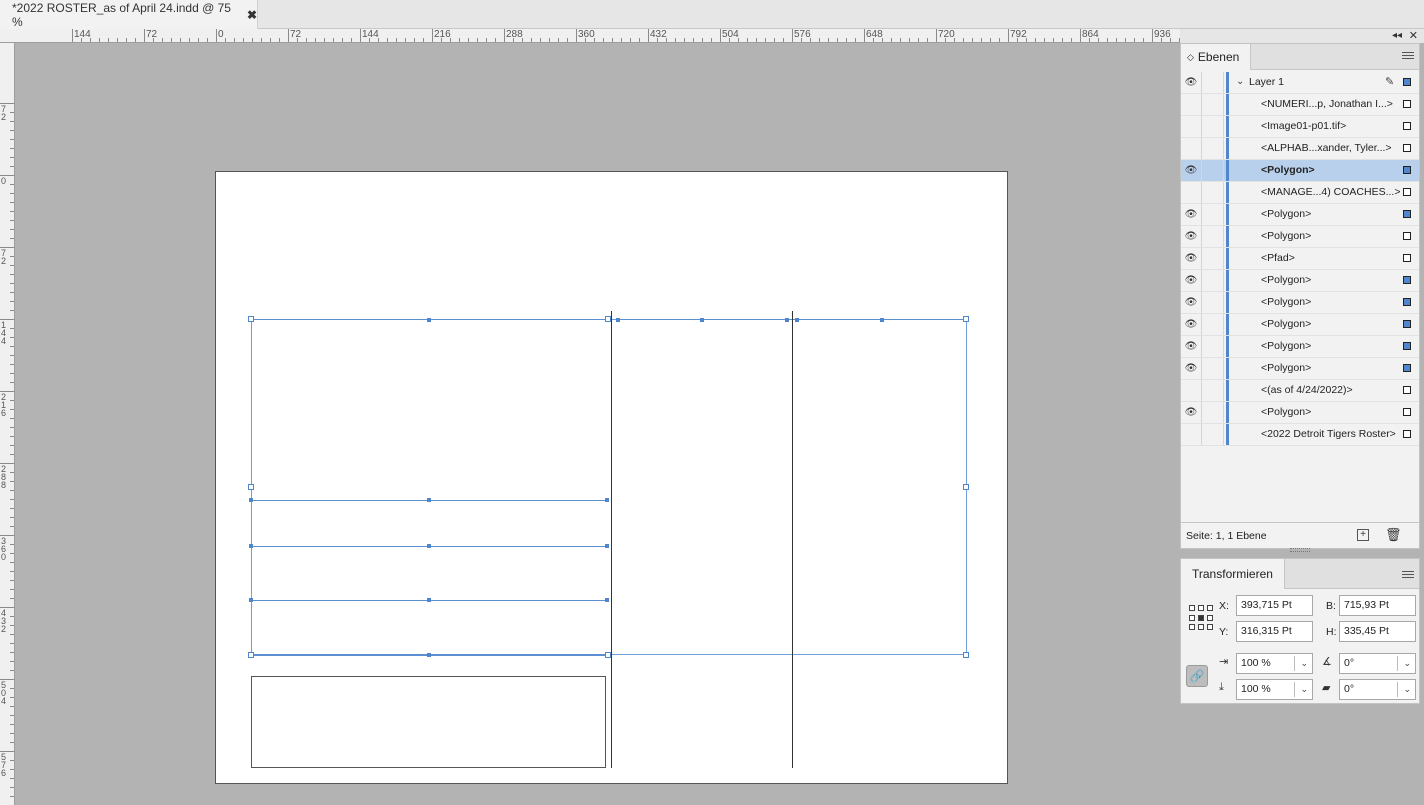  Describe the element at coordinates (1274, 631) in the screenshot. I see `y-position-field: 316,315 Pt` at that location.